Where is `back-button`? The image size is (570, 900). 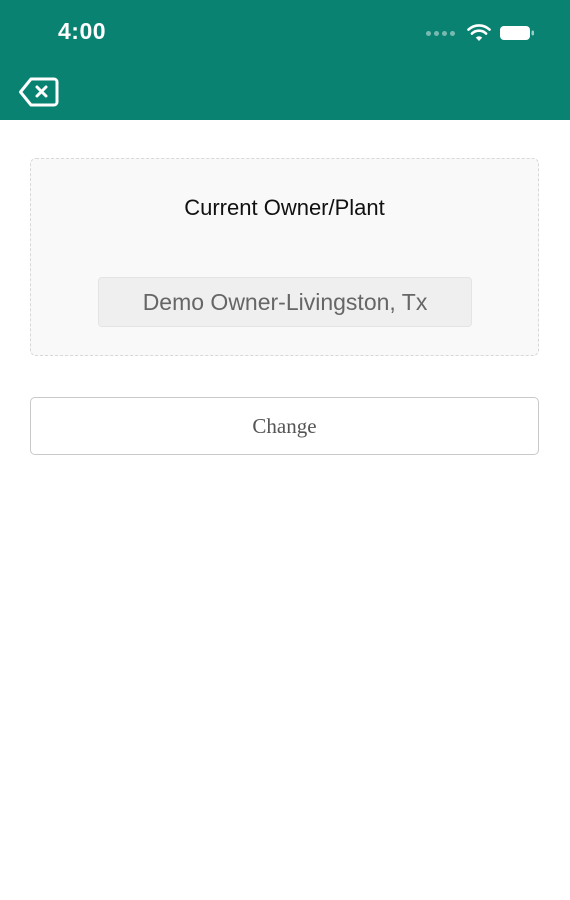 back-button is located at coordinates (39, 92).